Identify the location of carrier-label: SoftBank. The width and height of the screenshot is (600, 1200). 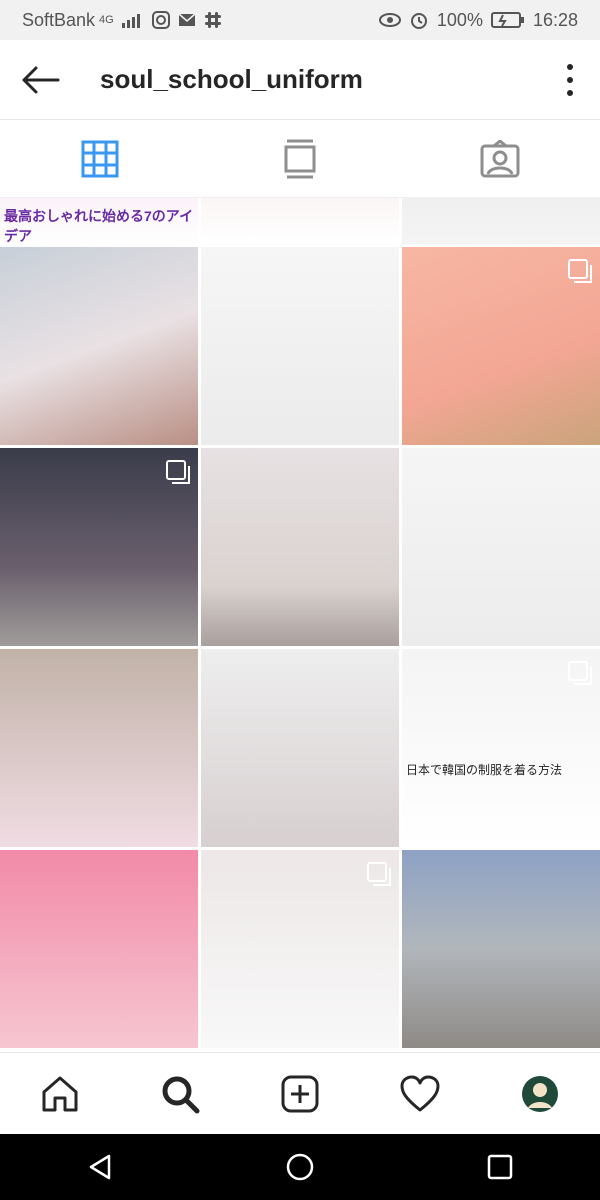
(59, 19).